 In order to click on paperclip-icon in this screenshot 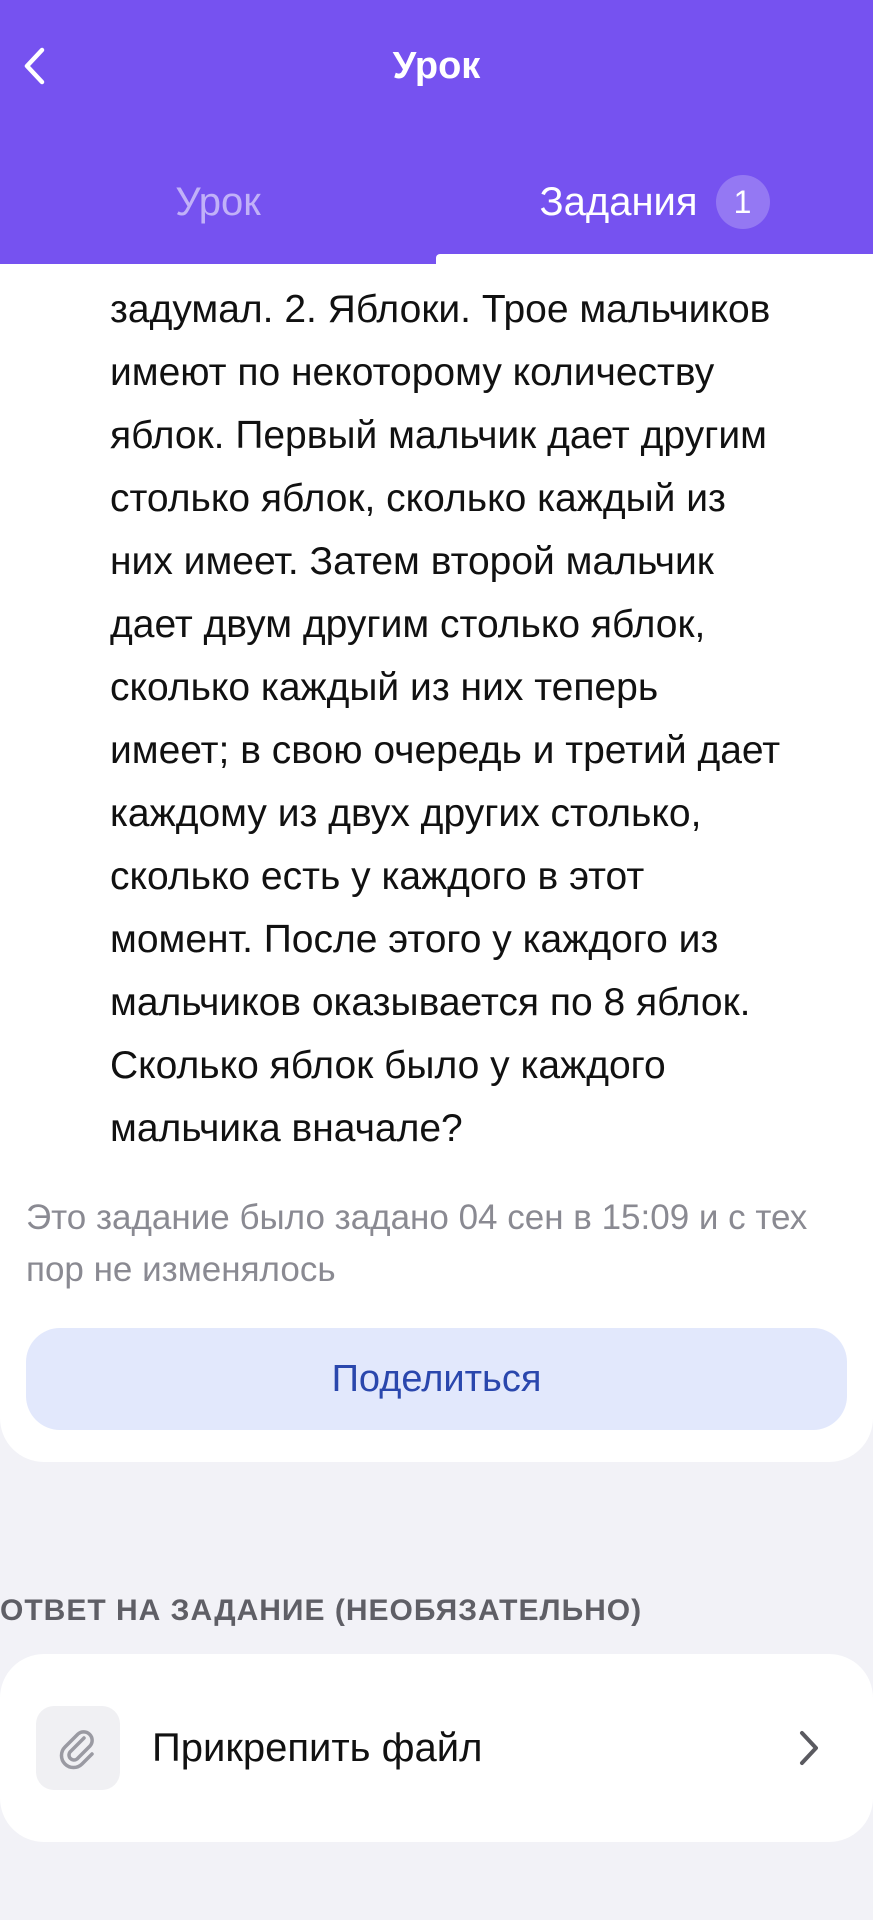, I will do `click(76, 1750)`.